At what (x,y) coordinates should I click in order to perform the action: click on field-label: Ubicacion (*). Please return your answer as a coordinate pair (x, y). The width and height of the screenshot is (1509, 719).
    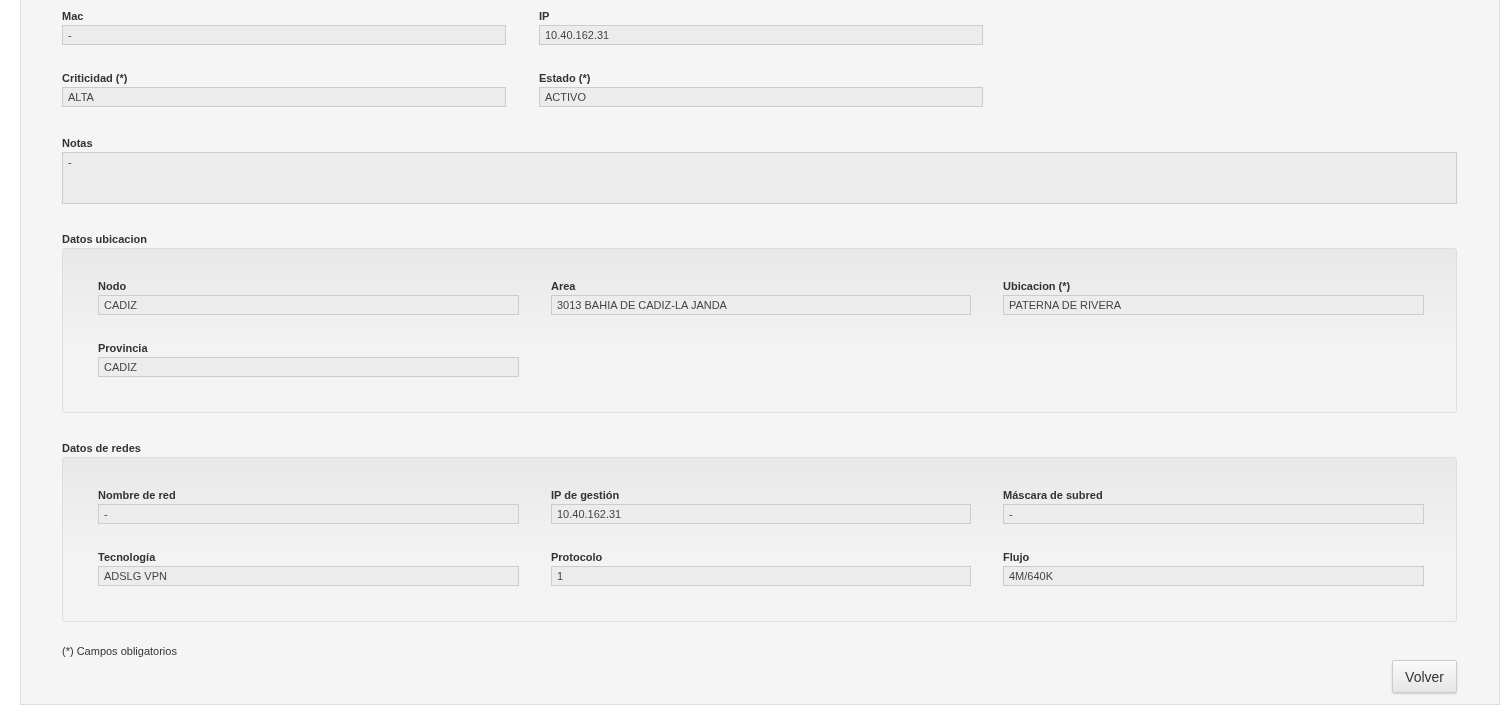
    Looking at the image, I should click on (1037, 286).